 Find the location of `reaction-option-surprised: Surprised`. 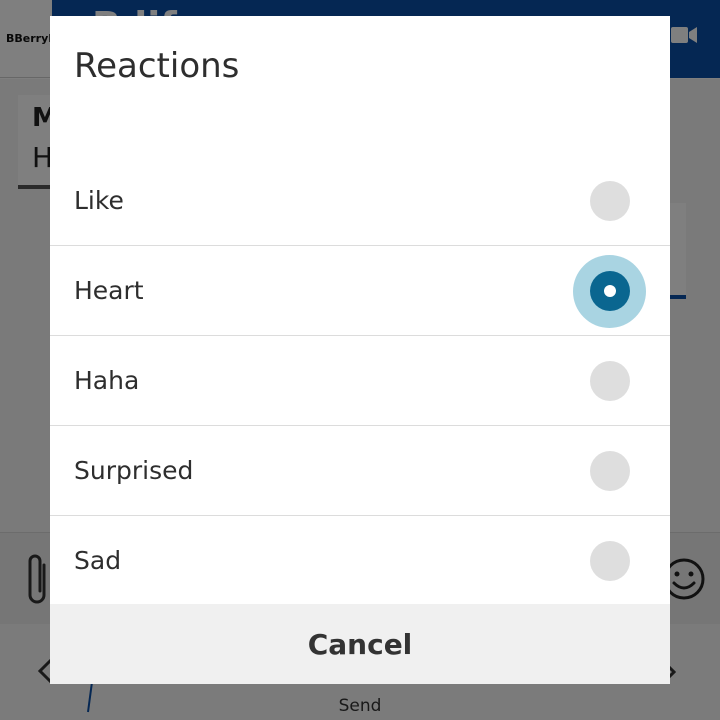

reaction-option-surprised: Surprised is located at coordinates (360, 471).